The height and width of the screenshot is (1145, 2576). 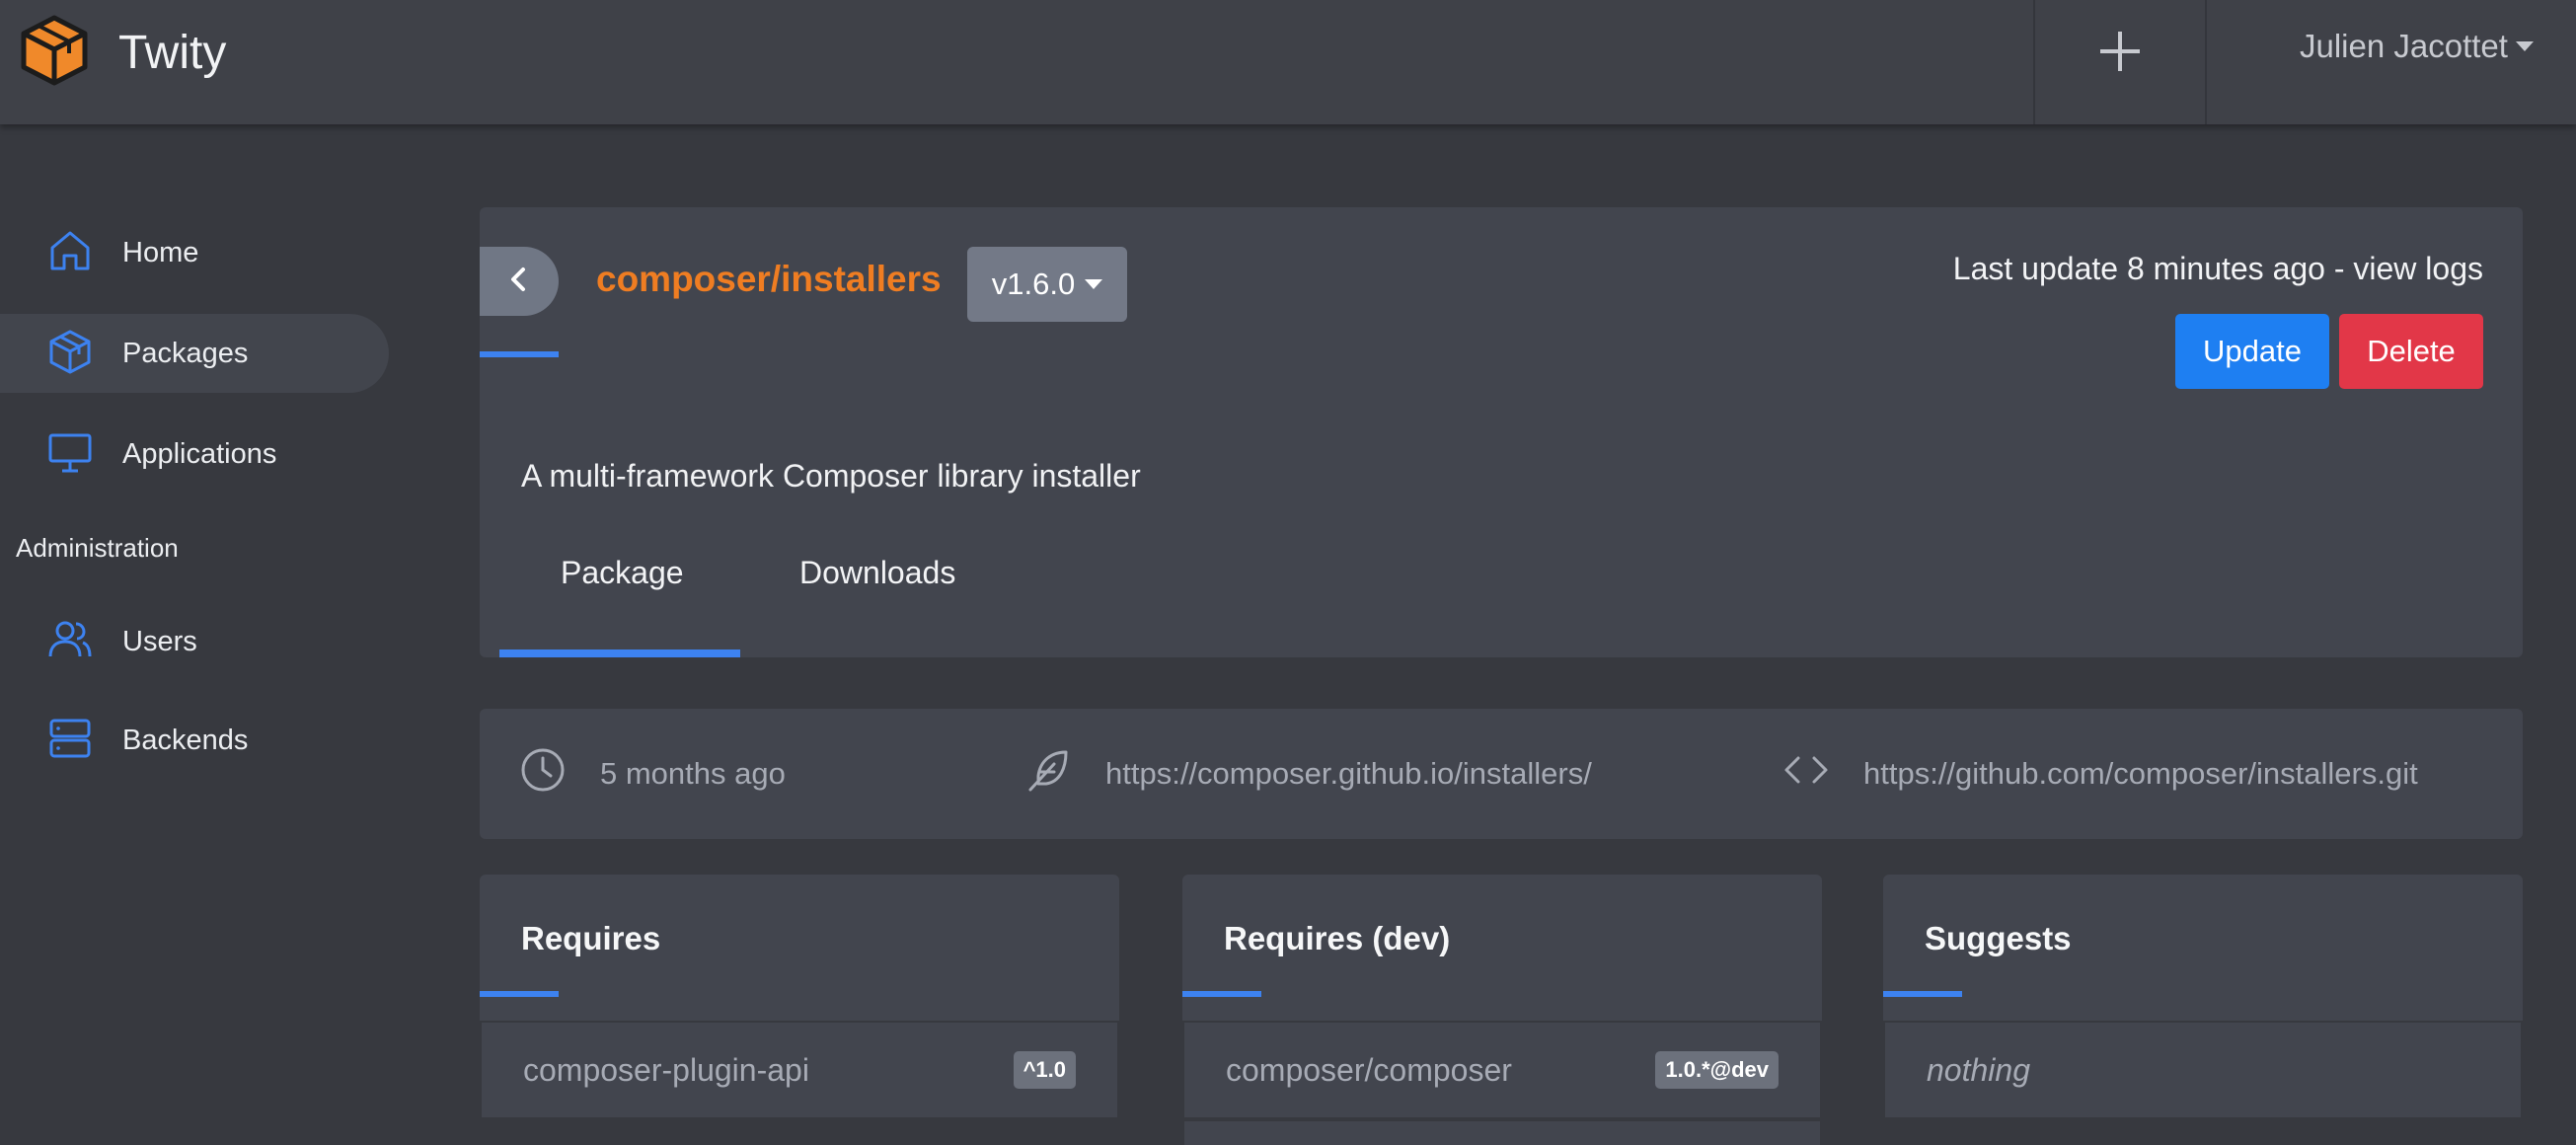 I want to click on suggests-card: Suggests nothing, so click(x=2203, y=1010).